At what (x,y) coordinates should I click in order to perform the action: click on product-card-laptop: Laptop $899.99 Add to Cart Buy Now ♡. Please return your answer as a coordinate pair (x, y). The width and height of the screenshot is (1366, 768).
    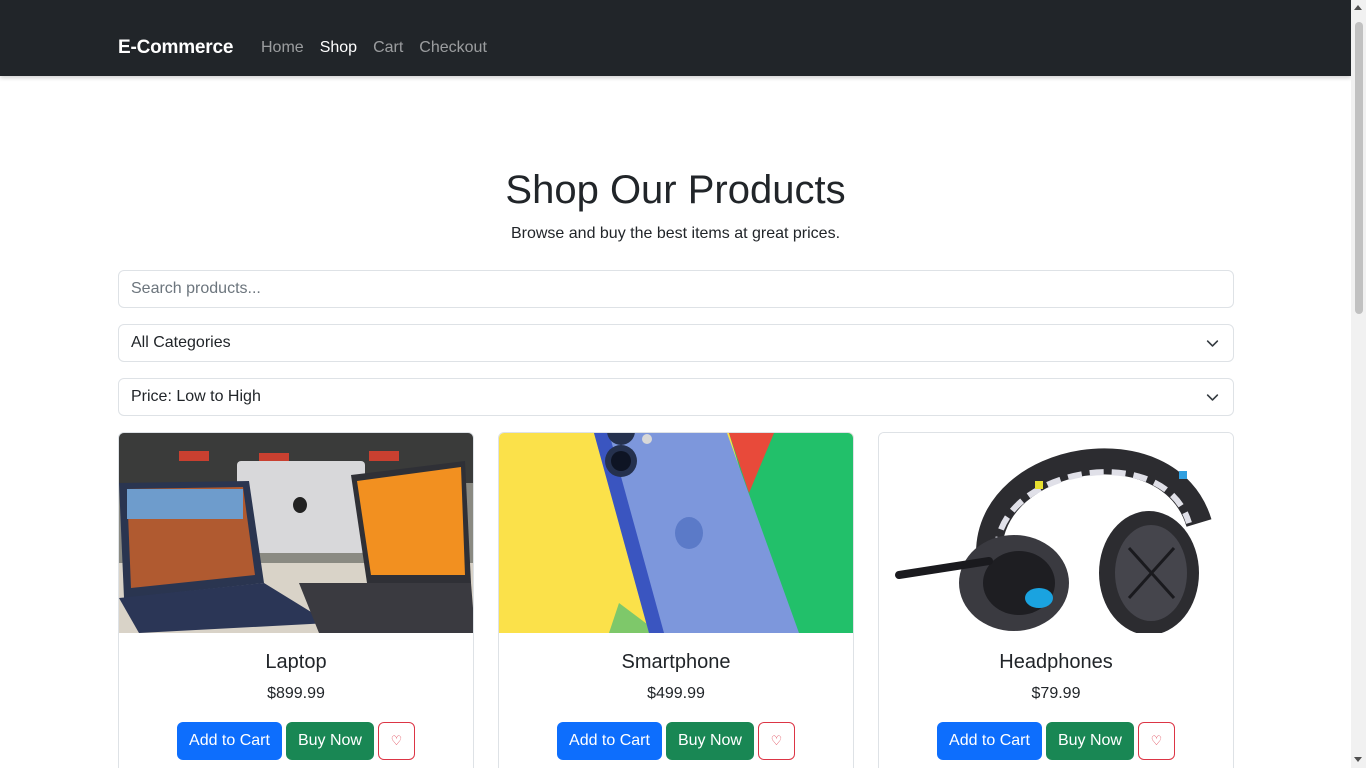
    Looking at the image, I should click on (296, 600).